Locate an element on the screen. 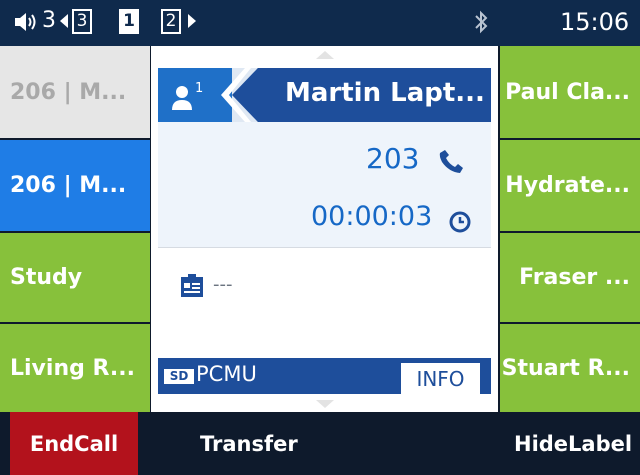  transfer-button: Transfer is located at coordinates (249, 443).